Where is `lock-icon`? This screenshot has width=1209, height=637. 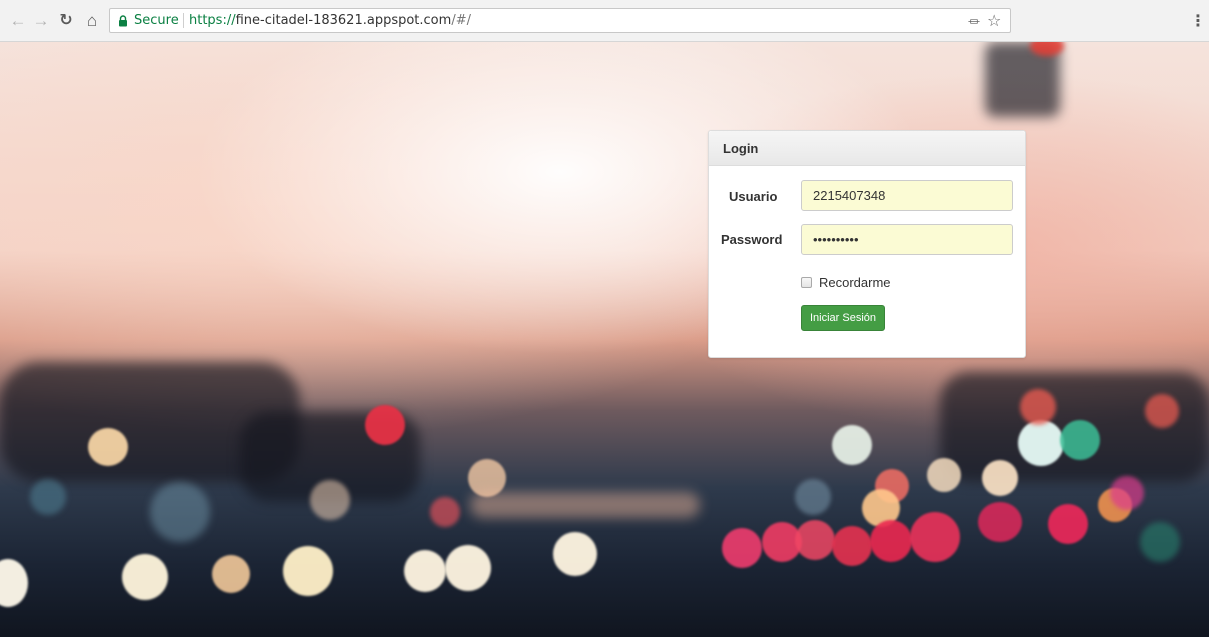 lock-icon is located at coordinates (123, 21).